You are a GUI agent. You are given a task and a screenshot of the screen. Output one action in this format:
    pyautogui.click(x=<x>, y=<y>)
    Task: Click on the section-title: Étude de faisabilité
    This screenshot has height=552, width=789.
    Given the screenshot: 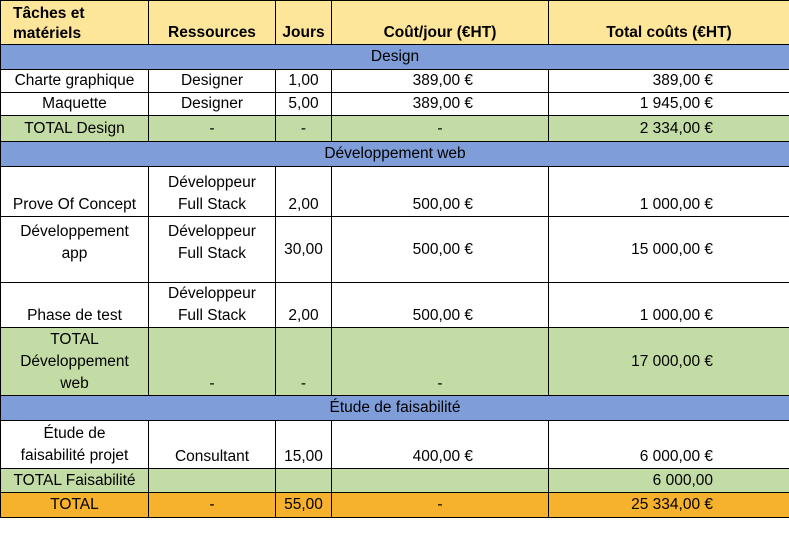 What is the action you would take?
    pyautogui.click(x=394, y=408)
    